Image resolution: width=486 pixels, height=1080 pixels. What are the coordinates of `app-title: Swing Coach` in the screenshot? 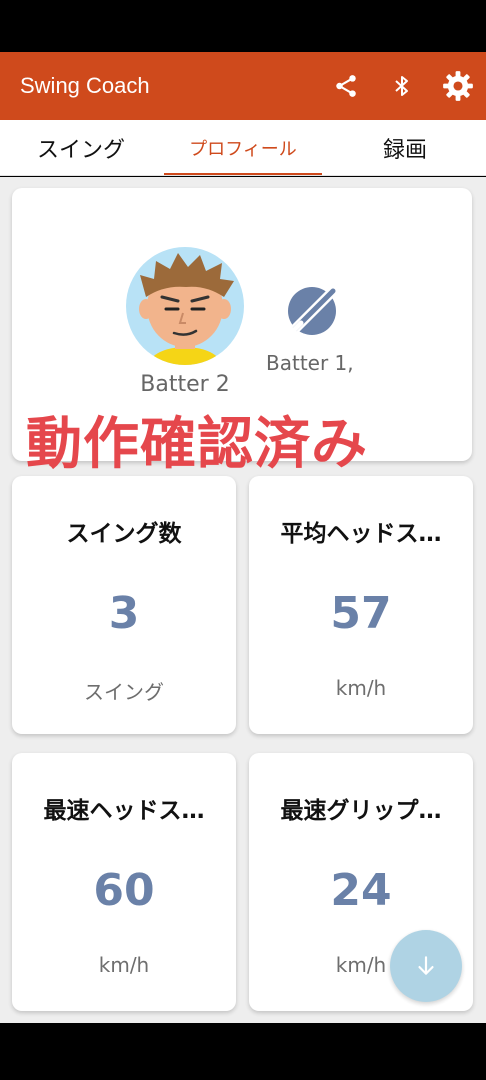 It's located at (85, 85).